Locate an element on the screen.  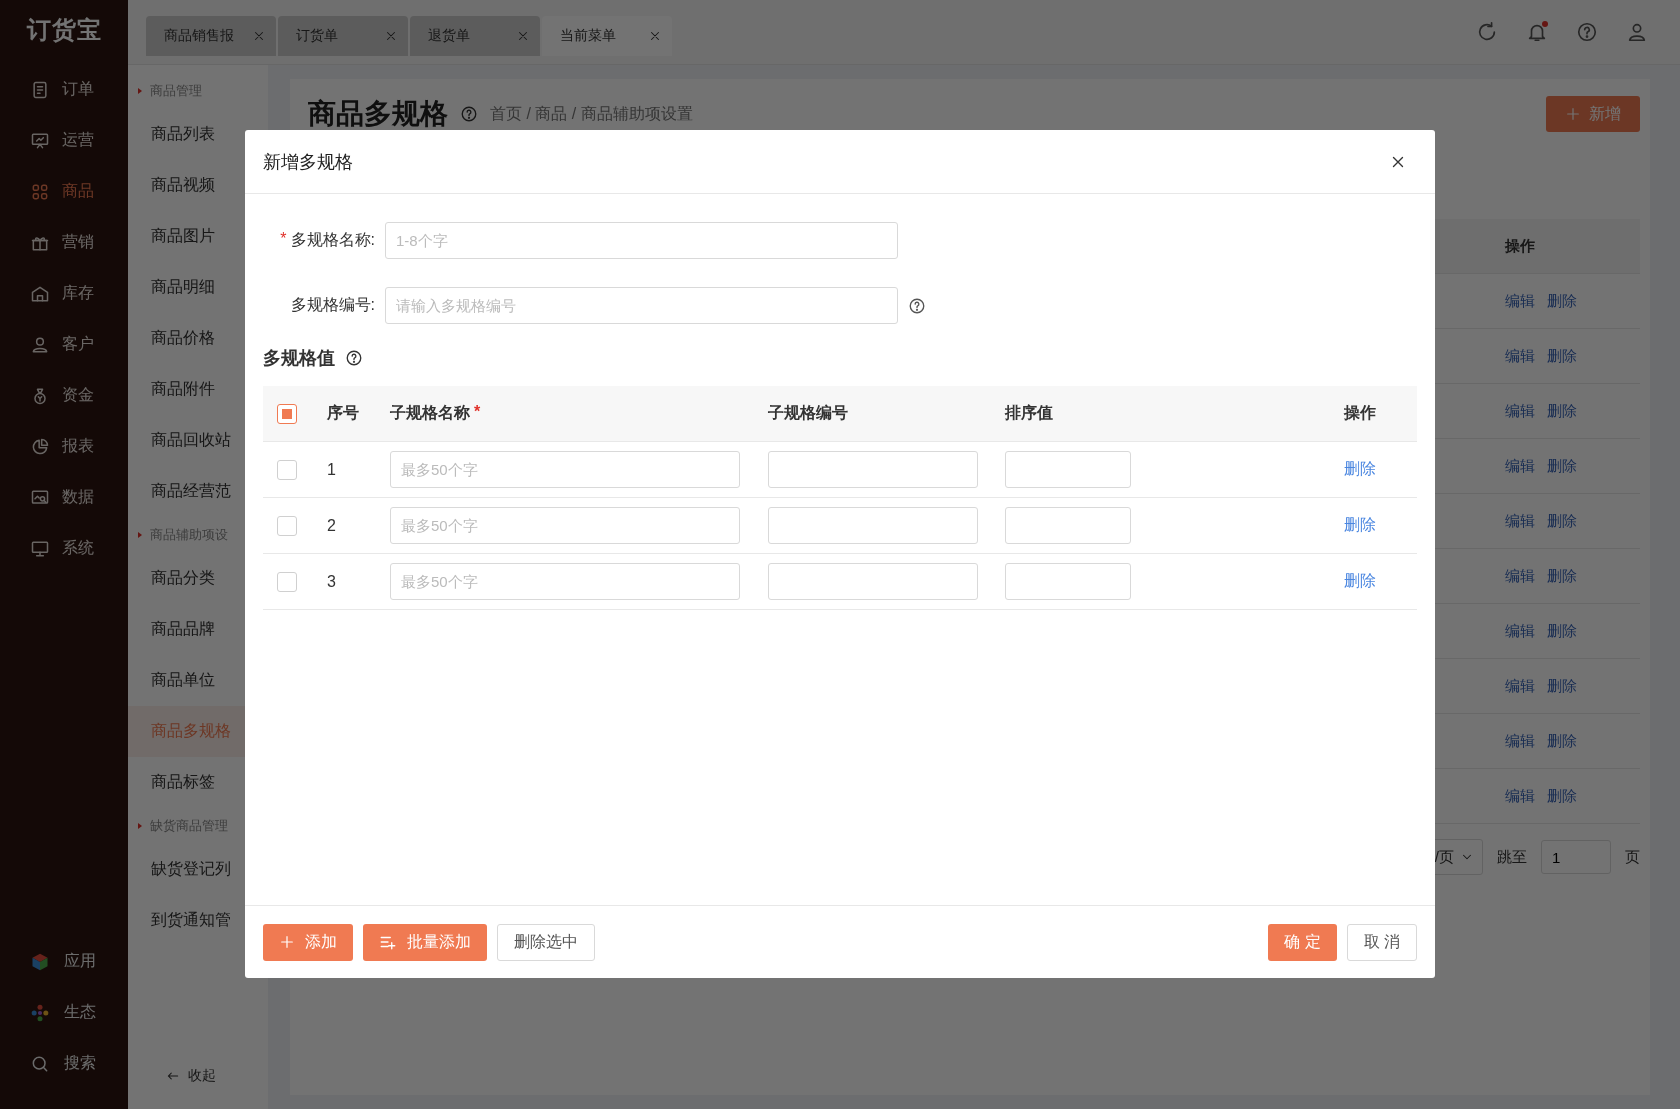
notification-dot is located at coordinates (1545, 24).